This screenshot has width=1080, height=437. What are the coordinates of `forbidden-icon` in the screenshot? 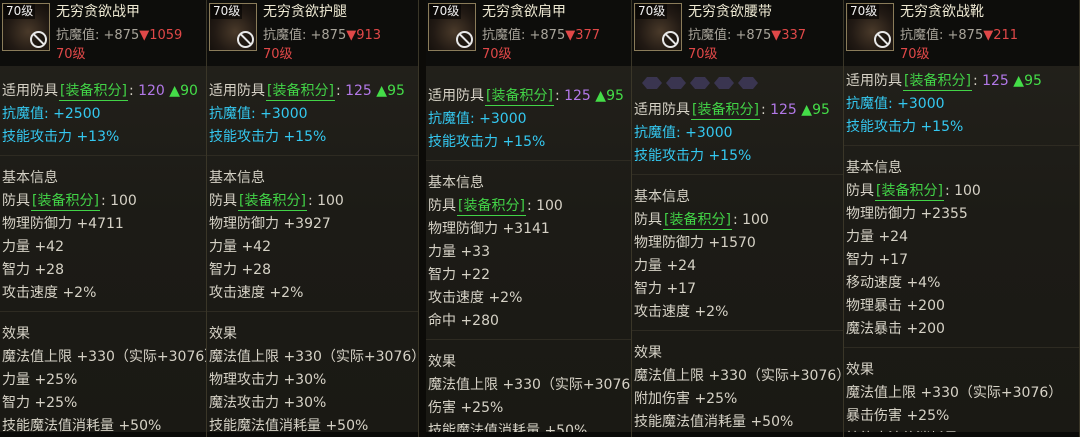 It's located at (670, 39).